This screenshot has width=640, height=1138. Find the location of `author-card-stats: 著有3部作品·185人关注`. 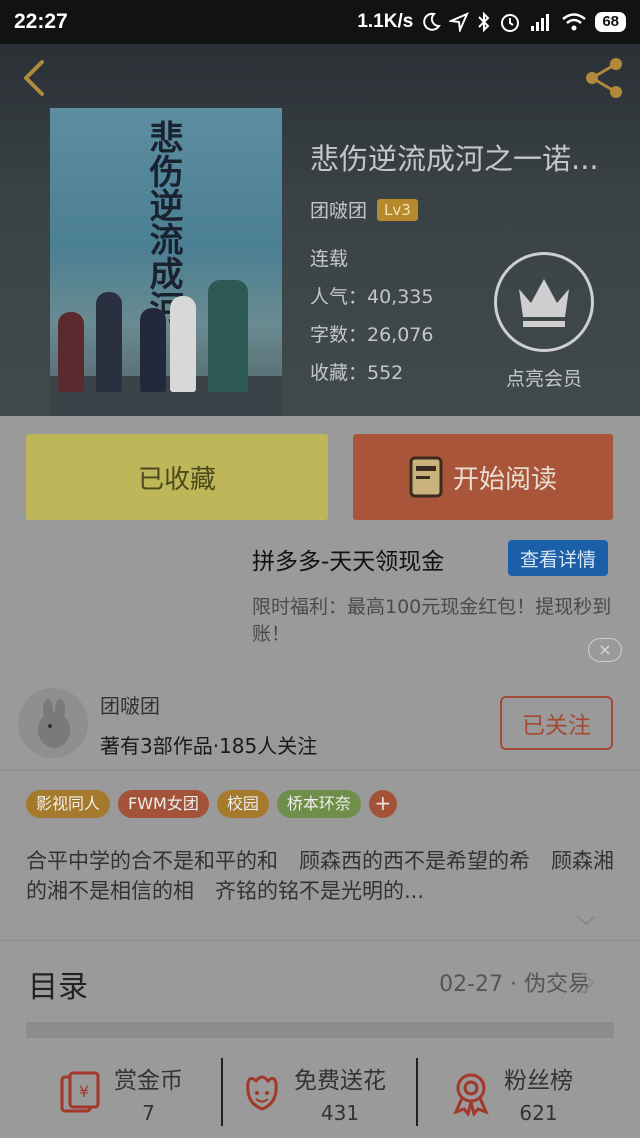

author-card-stats: 著有3部作品·185人关注 is located at coordinates (209, 746).